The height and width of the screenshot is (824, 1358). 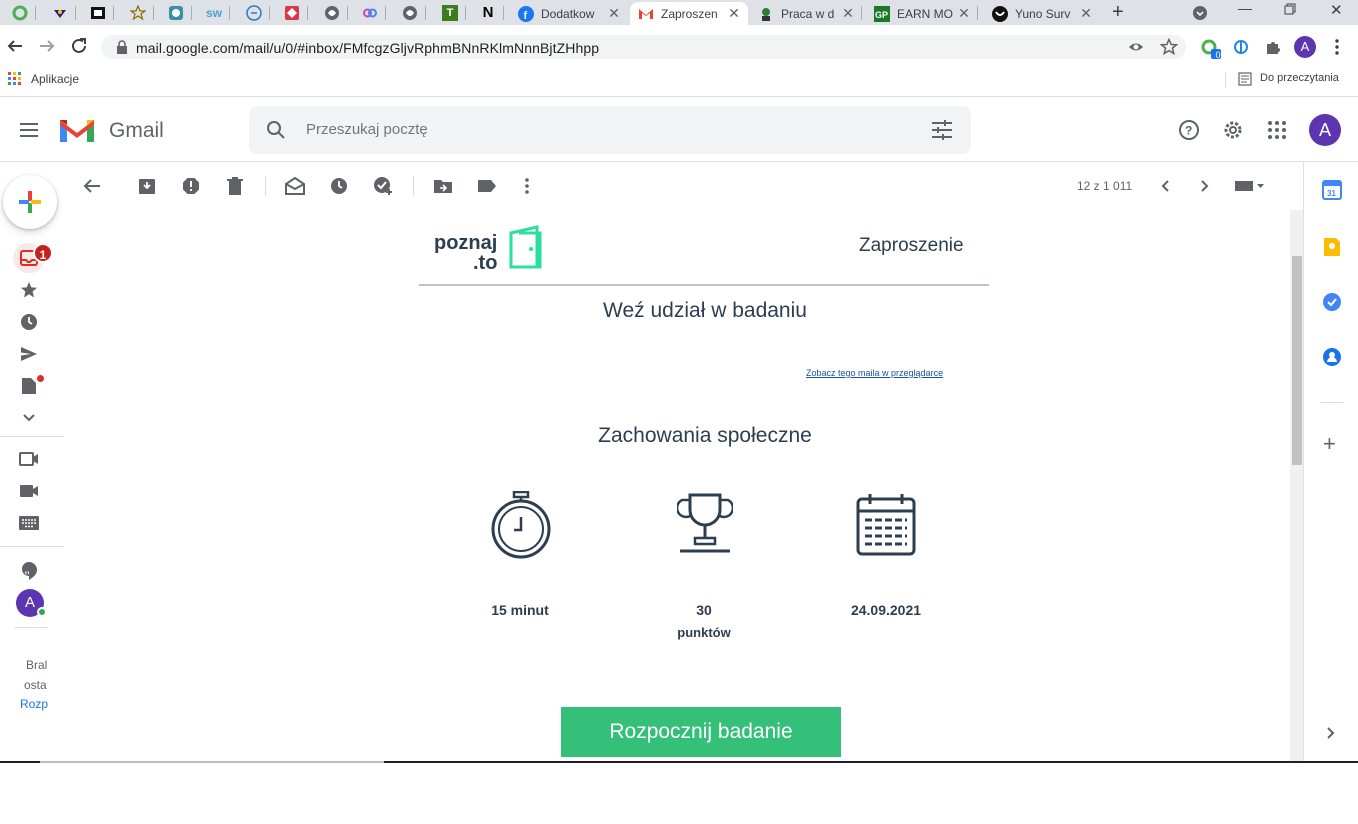 I want to click on new-meeting-nav, so click(x=29, y=459).